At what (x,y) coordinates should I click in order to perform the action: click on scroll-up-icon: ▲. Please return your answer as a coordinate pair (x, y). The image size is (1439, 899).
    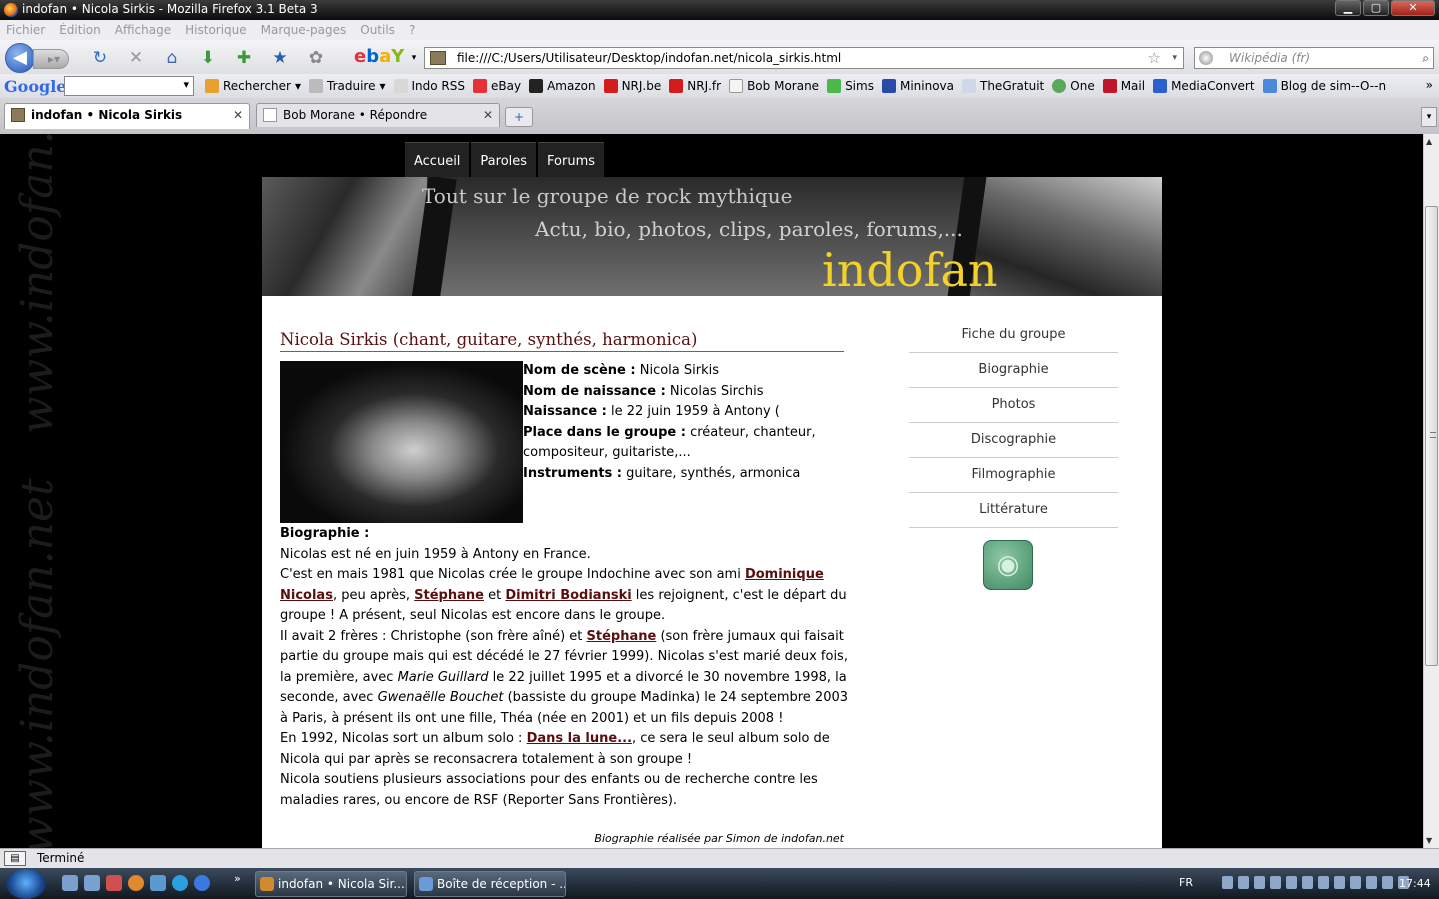
    Looking at the image, I should click on (1429, 141).